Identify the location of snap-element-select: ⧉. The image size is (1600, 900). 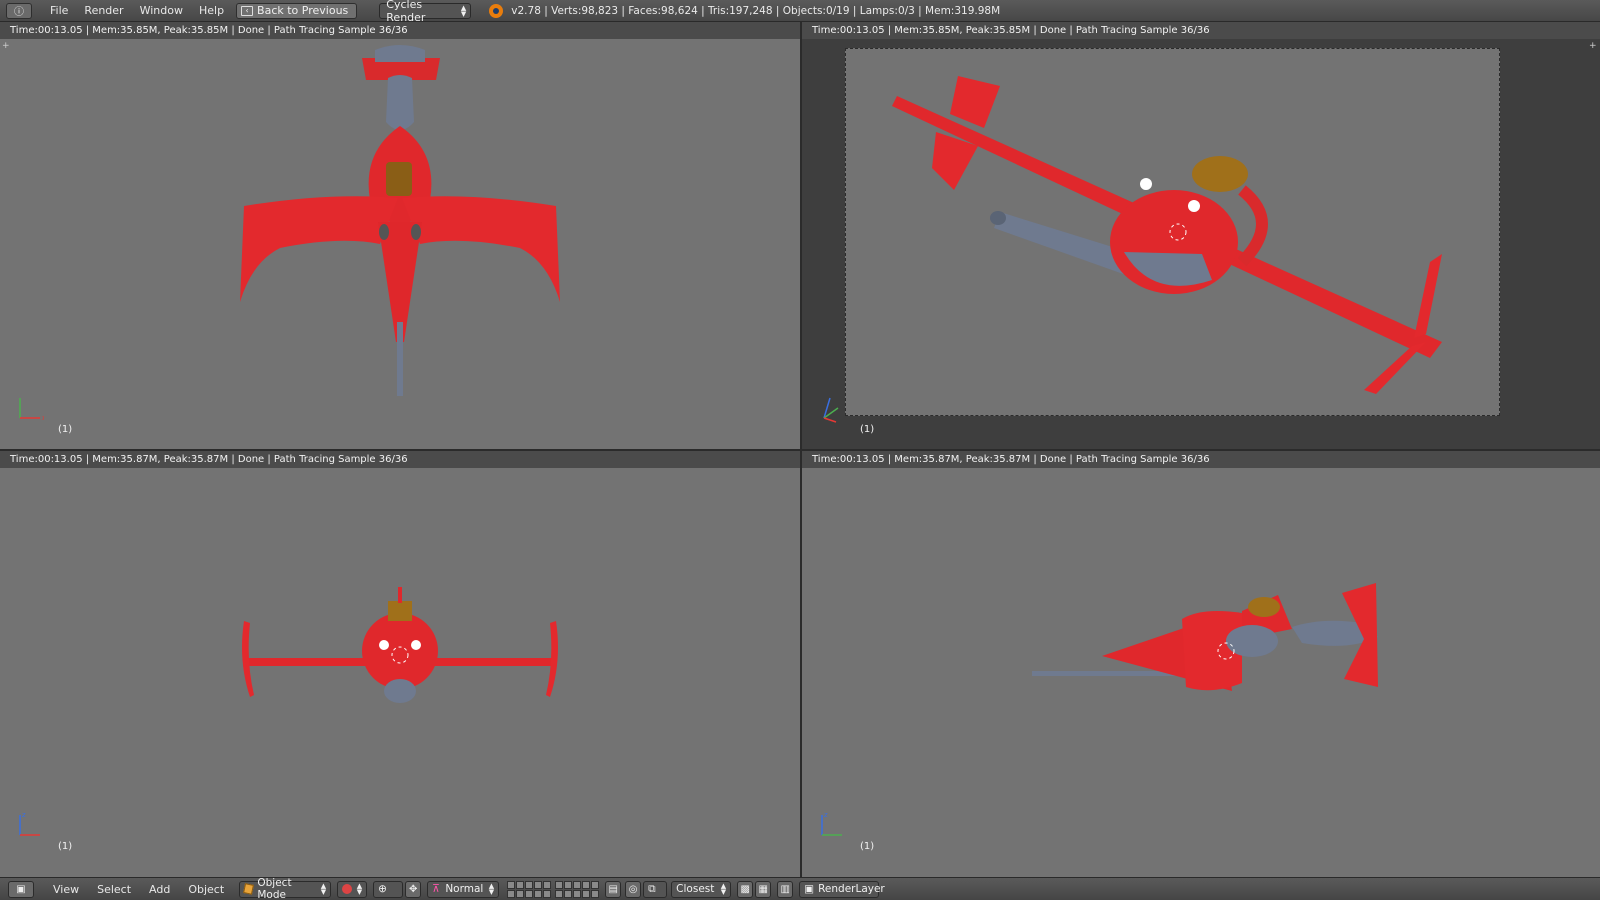
(655, 889).